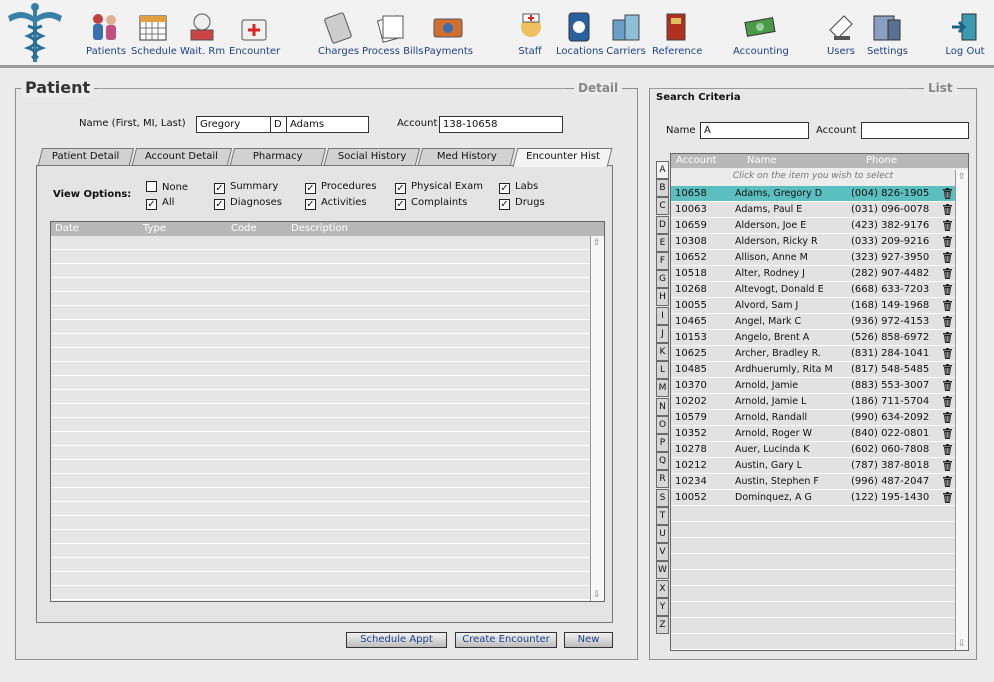  I want to click on alpha-tab-y: Y, so click(662, 606).